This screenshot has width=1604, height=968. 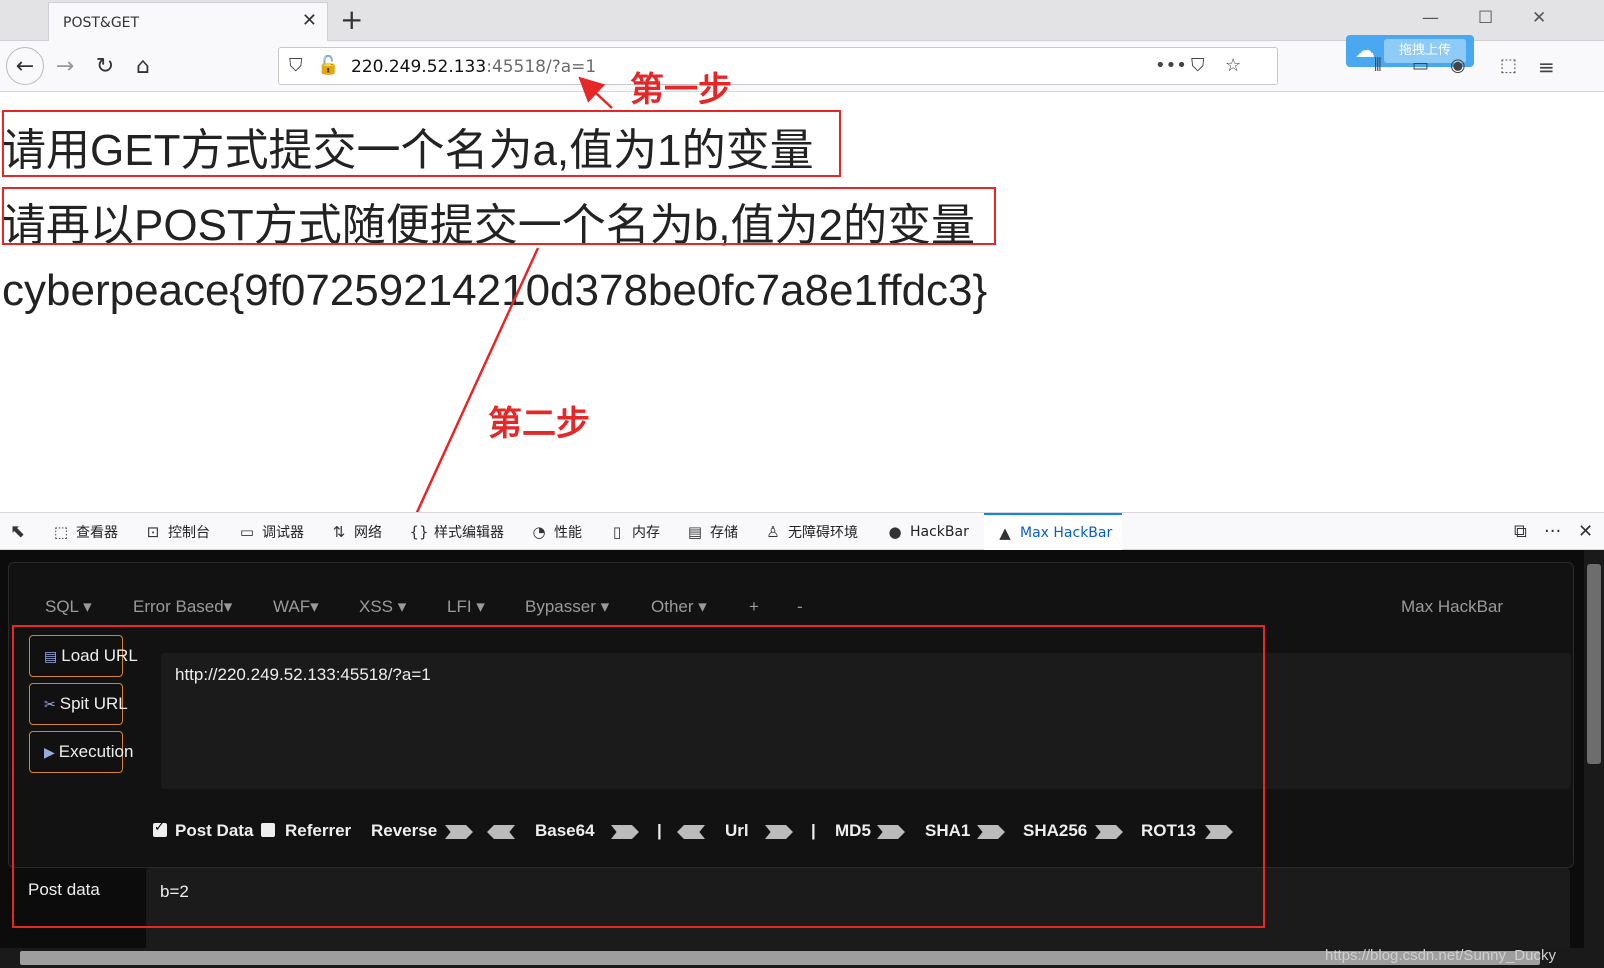 What do you see at coordinates (773, 531) in the screenshot?
I see `accessibility-icon: ♙` at bounding box center [773, 531].